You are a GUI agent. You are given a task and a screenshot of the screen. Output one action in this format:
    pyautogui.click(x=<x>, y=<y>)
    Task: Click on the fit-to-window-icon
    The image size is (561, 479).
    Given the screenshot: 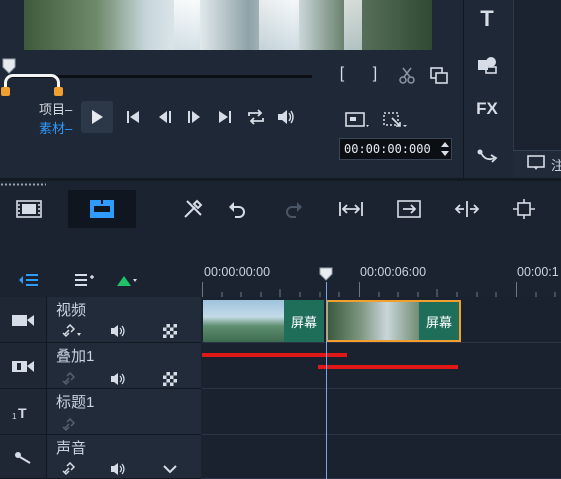 What is the action you would take?
    pyautogui.click(x=351, y=209)
    